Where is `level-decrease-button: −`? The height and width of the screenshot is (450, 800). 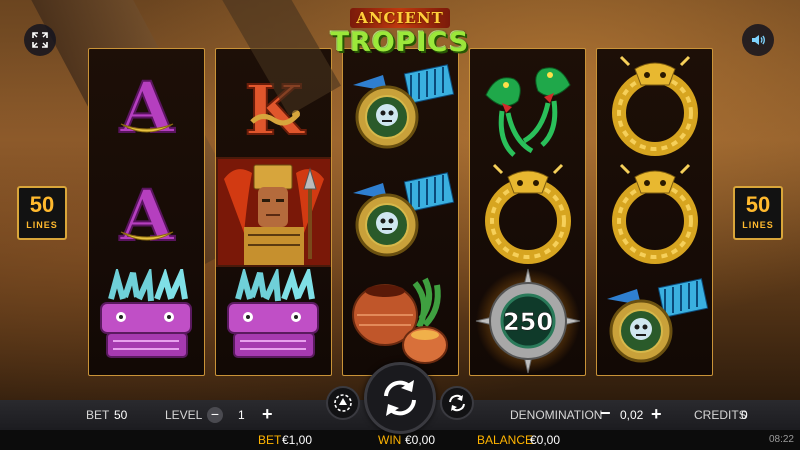
level-decrease-button: − is located at coordinates (215, 415).